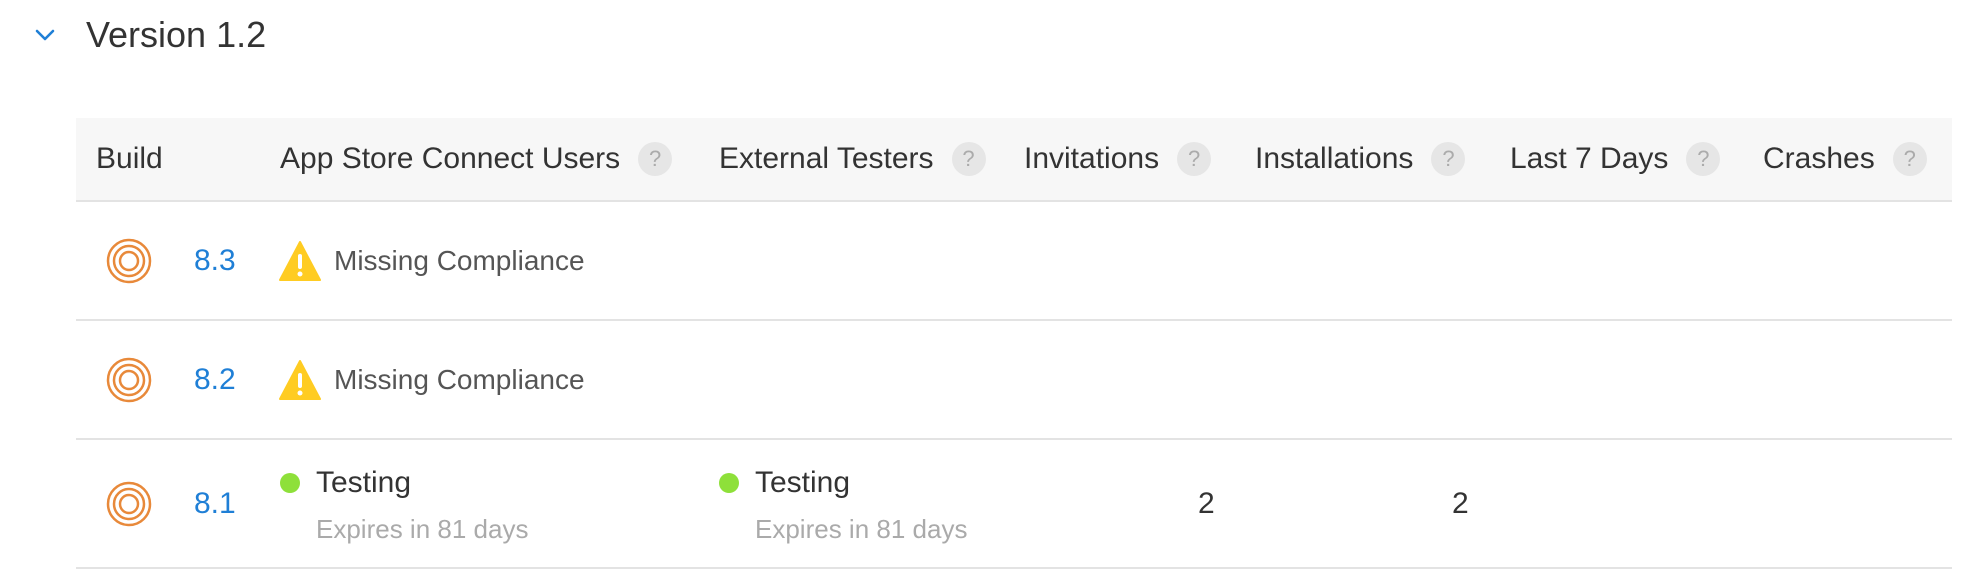 The width and height of the screenshot is (1988, 569). I want to click on column-label: Invitations, so click(1092, 158).